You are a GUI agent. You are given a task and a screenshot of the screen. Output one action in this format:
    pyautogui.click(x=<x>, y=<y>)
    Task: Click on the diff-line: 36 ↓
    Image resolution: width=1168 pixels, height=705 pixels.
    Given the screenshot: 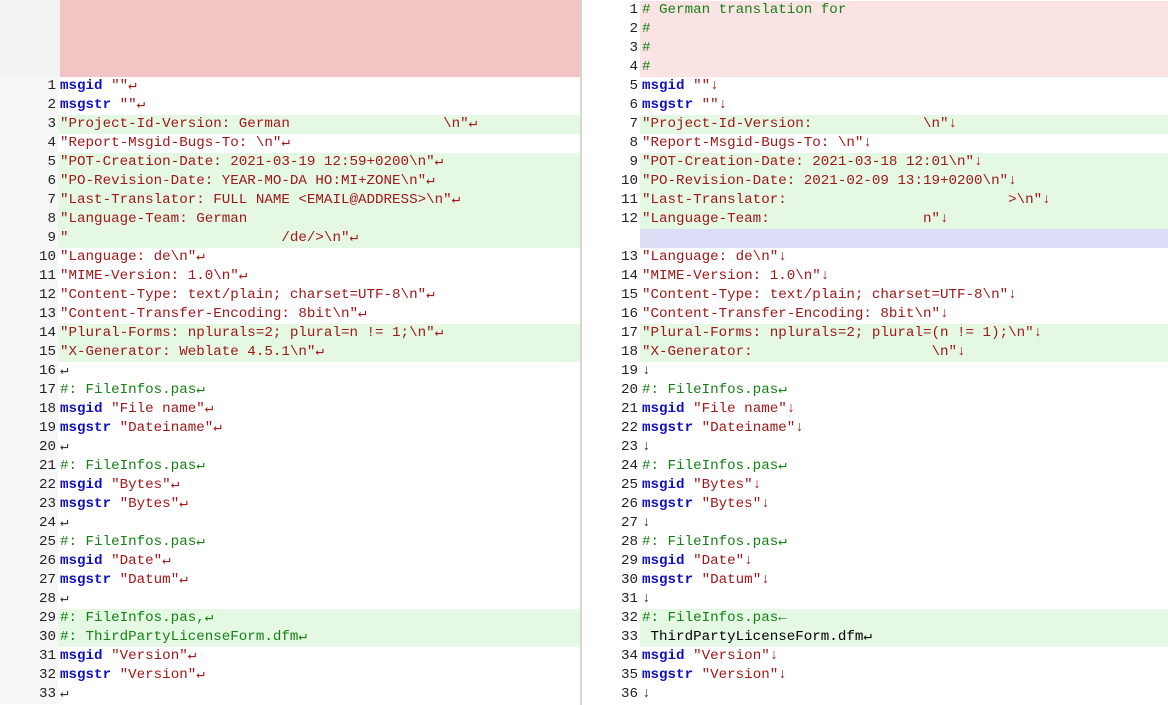 What is the action you would take?
    pyautogui.click(x=875, y=694)
    